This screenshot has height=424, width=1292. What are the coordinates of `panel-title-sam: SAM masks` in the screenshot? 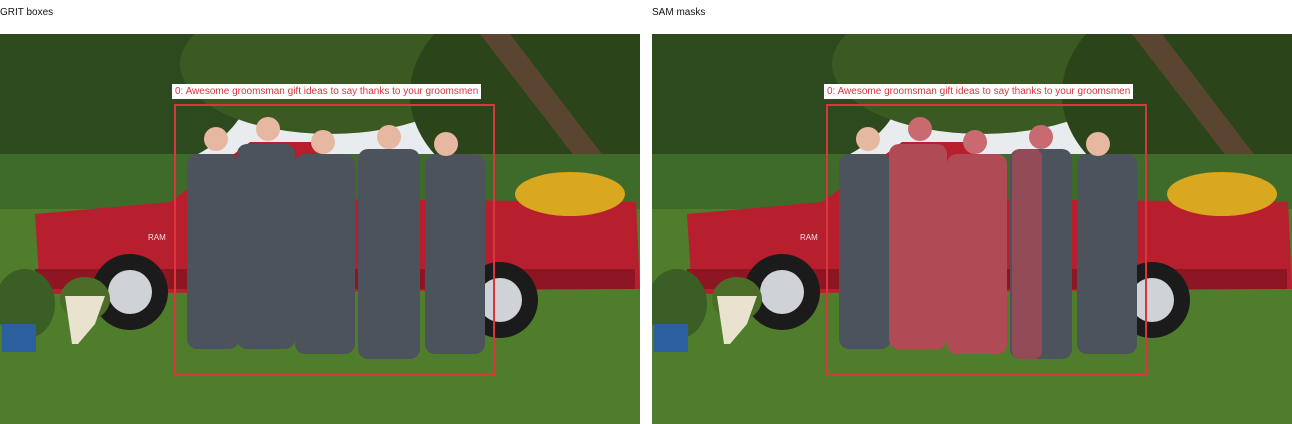 It's located at (679, 12).